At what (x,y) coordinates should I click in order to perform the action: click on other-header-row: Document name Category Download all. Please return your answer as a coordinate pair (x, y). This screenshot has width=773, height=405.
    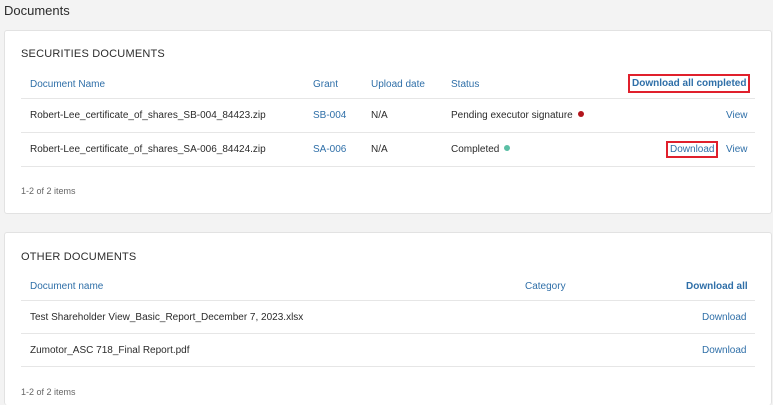
    Looking at the image, I should click on (388, 287).